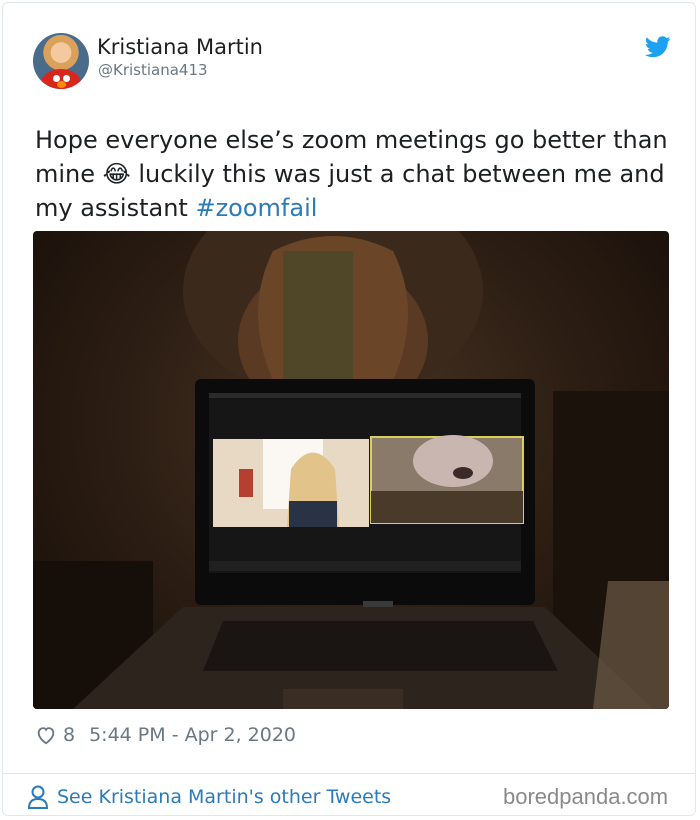 Image resolution: width=700 pixels, height=820 pixels. I want to click on hashtag-link: #zoomfail, so click(256, 208).